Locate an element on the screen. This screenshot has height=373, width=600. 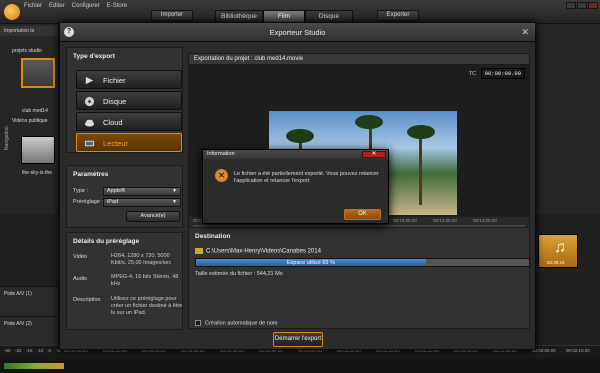
timecode-label: TC is located at coordinates (472, 74).